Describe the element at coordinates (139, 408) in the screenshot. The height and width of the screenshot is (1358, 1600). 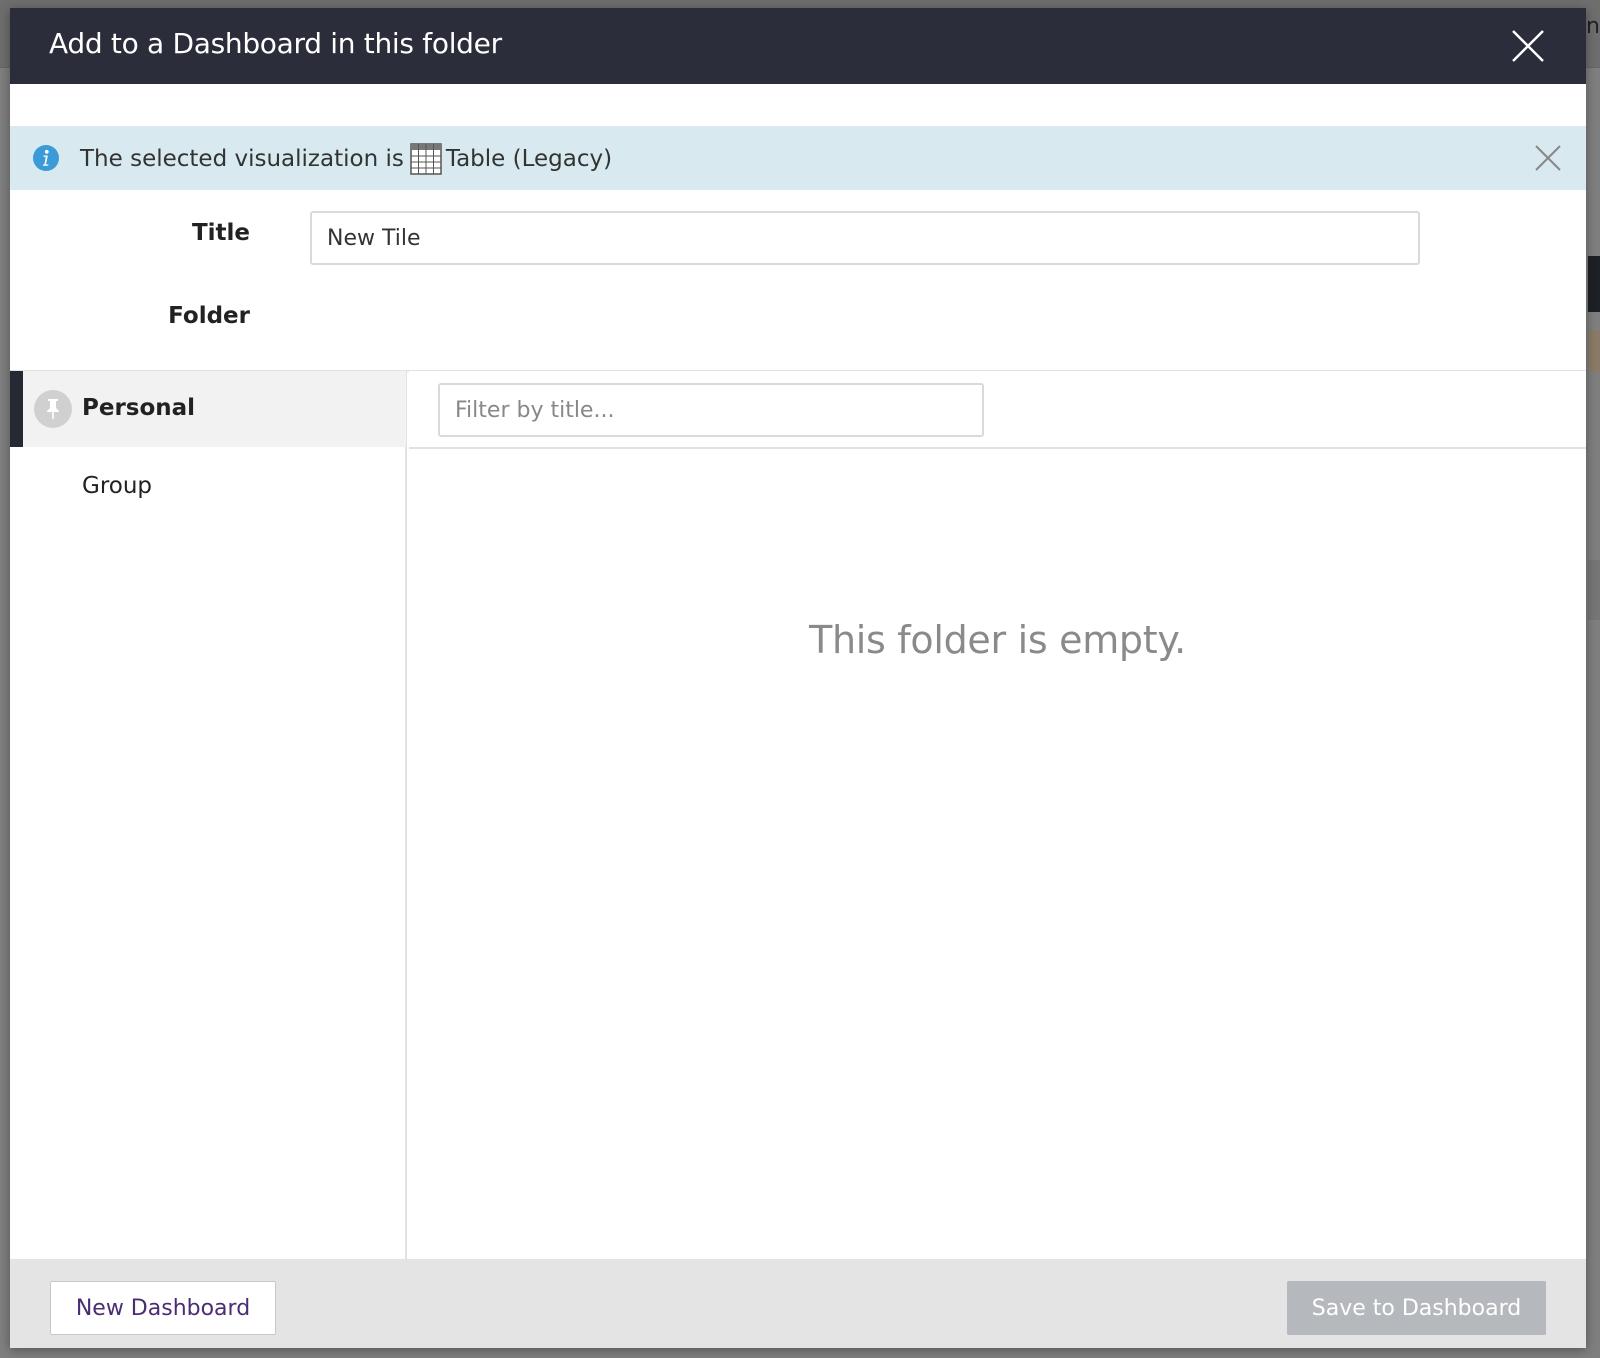
I see `folder-item-label: Personal` at that location.